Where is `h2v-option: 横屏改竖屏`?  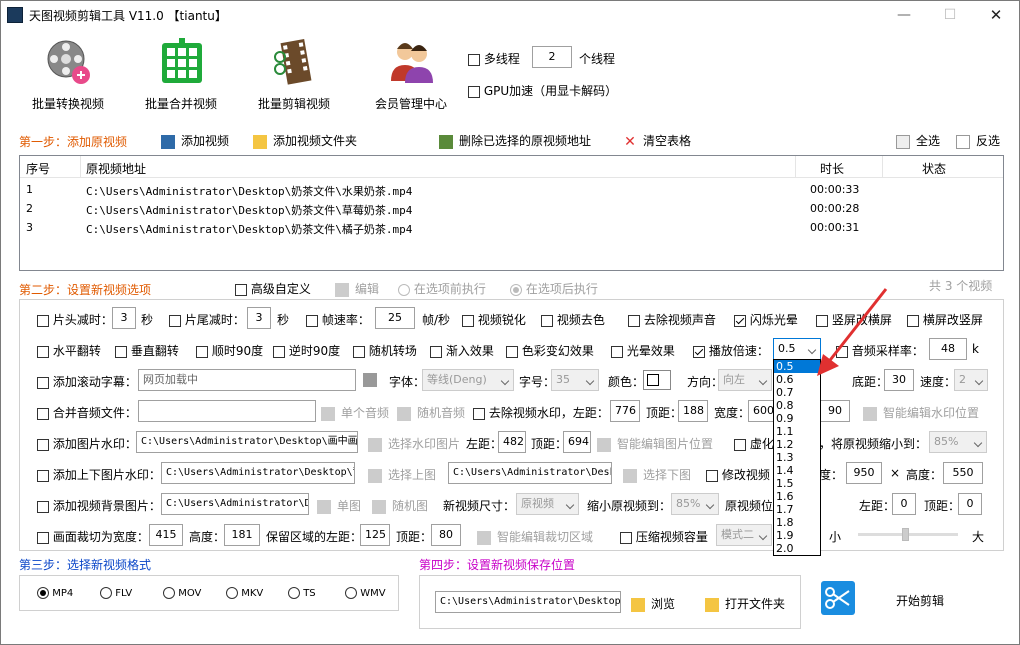
h2v-option: 横屏改竖屏 is located at coordinates (945, 319).